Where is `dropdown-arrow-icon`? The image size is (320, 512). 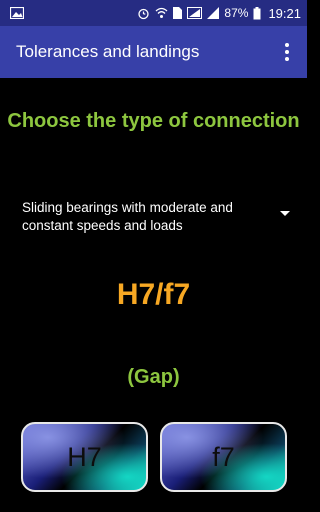 dropdown-arrow-icon is located at coordinates (285, 213).